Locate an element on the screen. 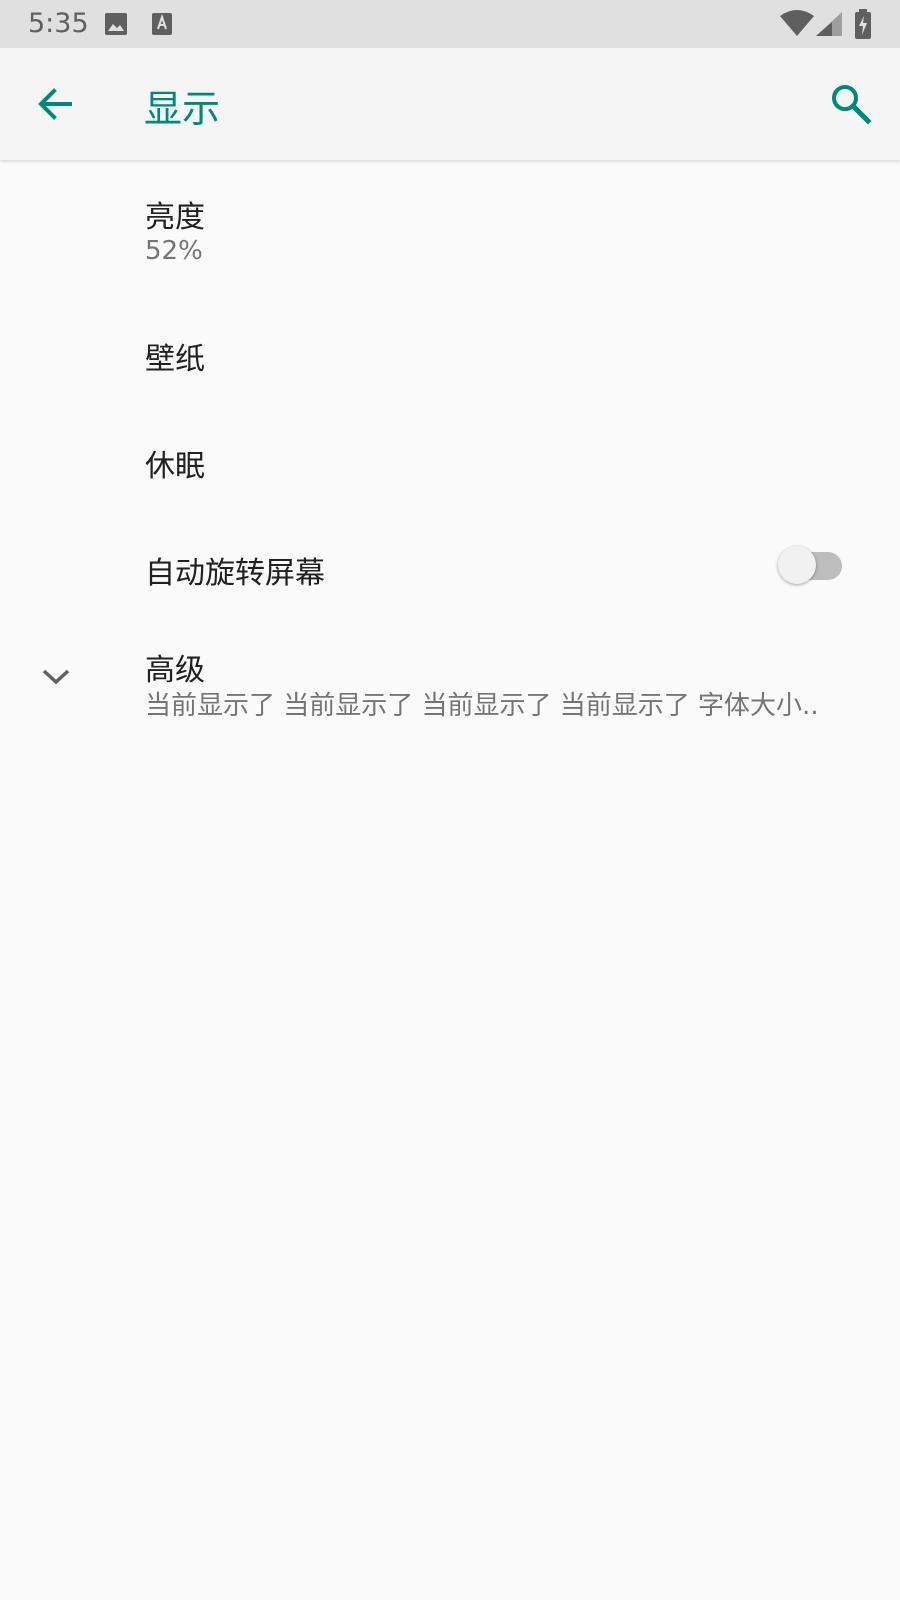 This screenshot has height=1600, width=900. status-bar: 5:35 is located at coordinates (450, 24).